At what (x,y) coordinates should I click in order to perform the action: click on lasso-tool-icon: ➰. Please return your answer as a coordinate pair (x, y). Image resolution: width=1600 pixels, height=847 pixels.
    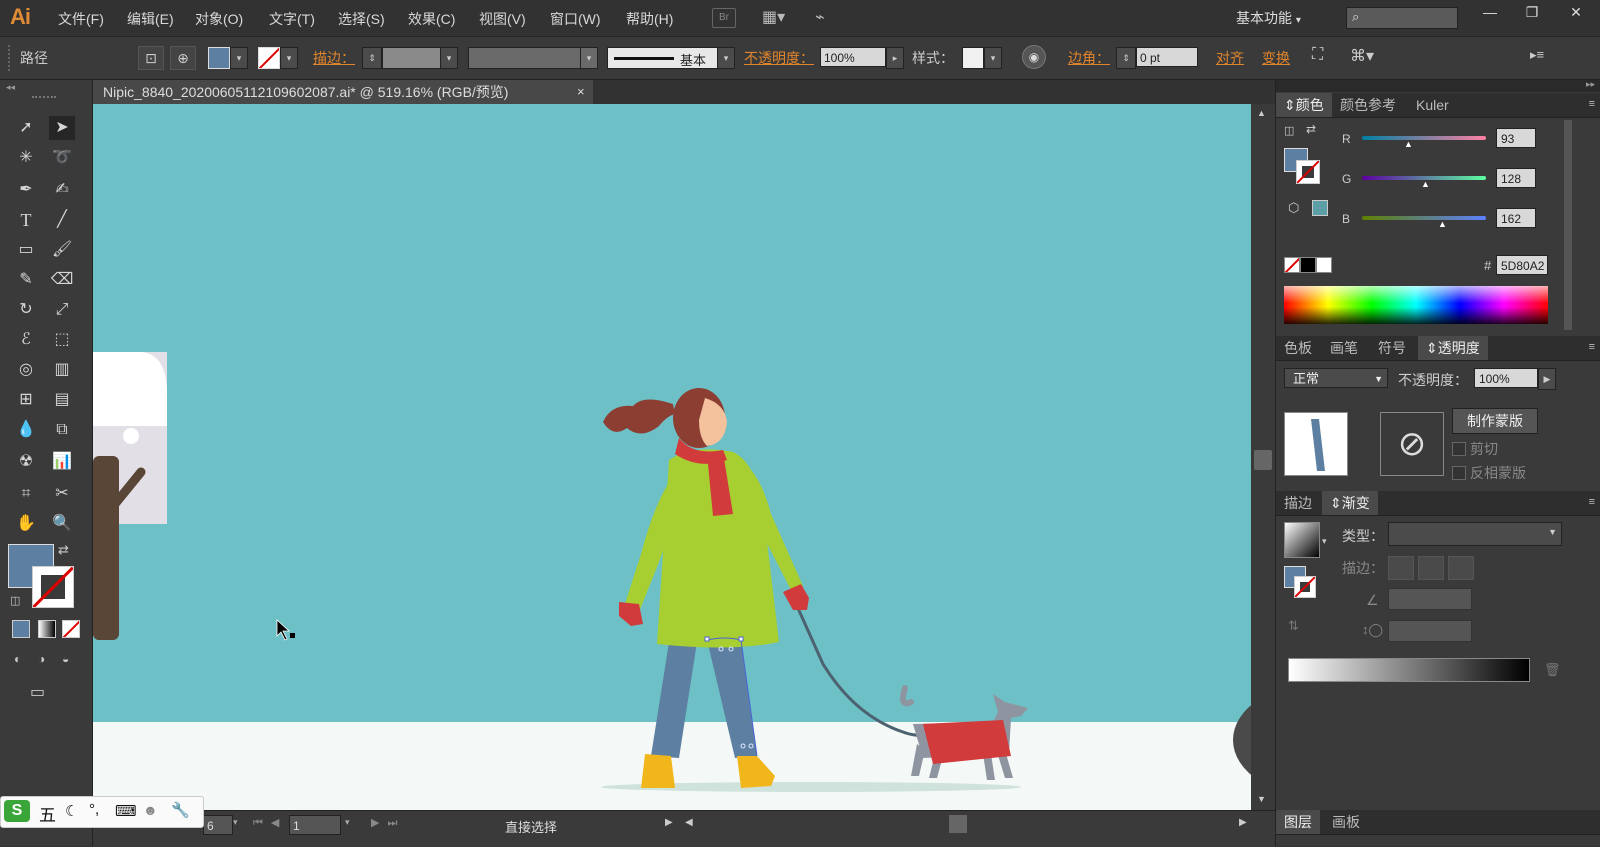
    Looking at the image, I should click on (62, 158).